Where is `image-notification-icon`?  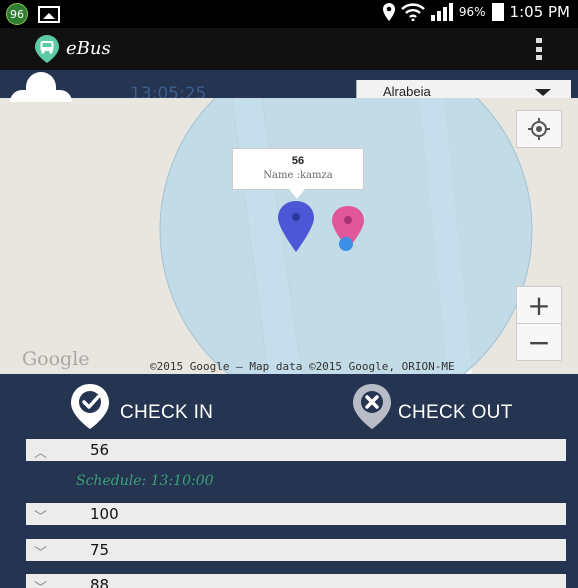
image-notification-icon is located at coordinates (49, 14).